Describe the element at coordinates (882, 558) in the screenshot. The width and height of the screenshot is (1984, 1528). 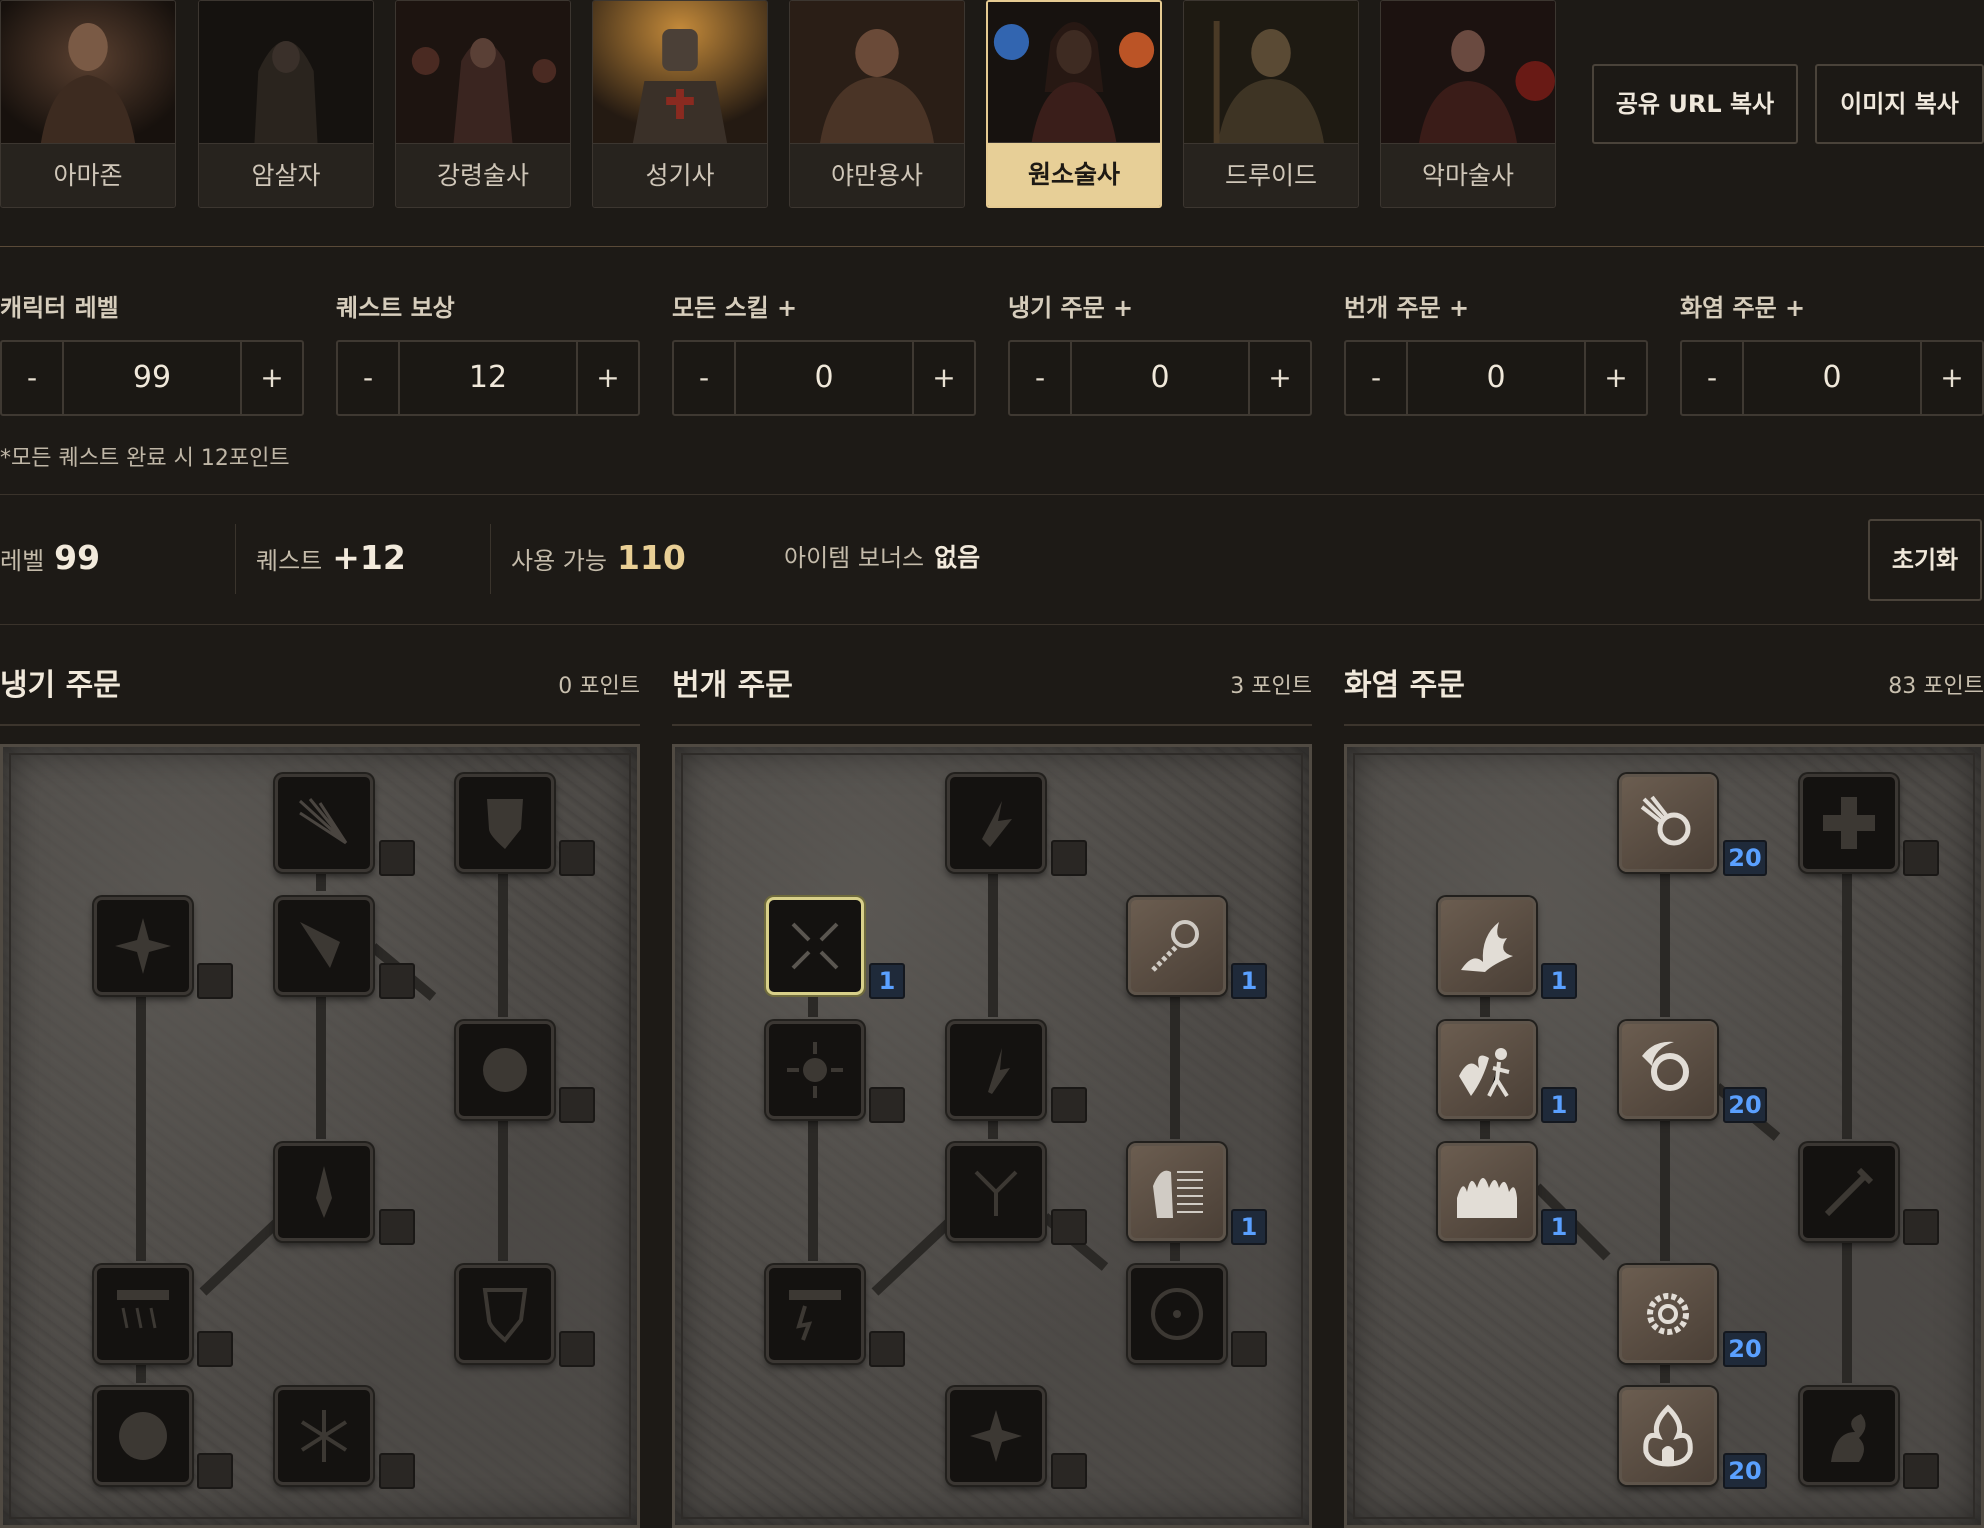
I see `item-bonus-summary: 아이템 보너스 없음` at that location.